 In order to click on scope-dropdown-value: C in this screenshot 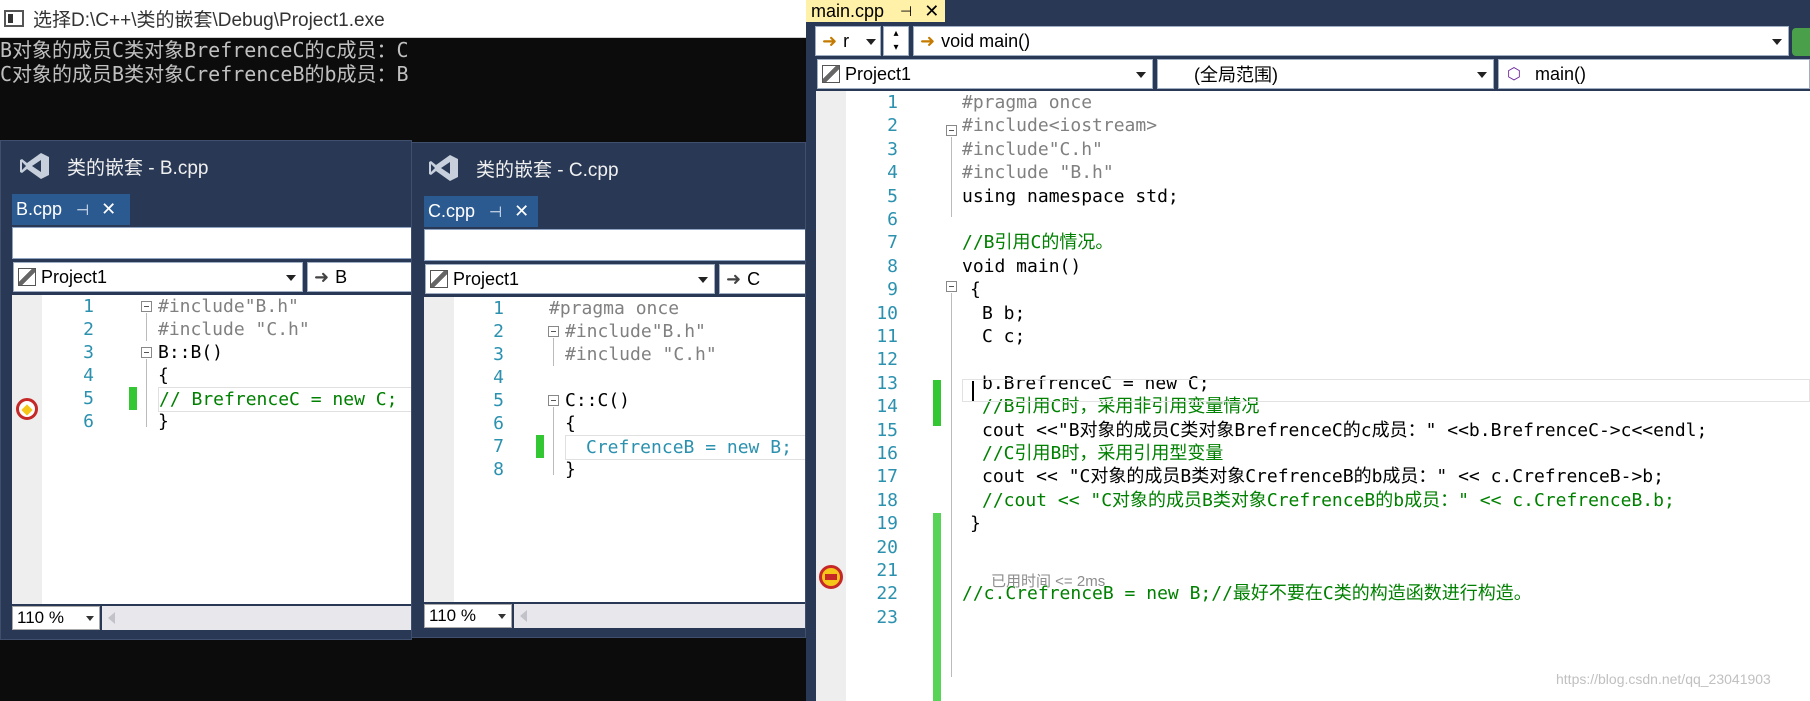, I will do `click(754, 278)`.